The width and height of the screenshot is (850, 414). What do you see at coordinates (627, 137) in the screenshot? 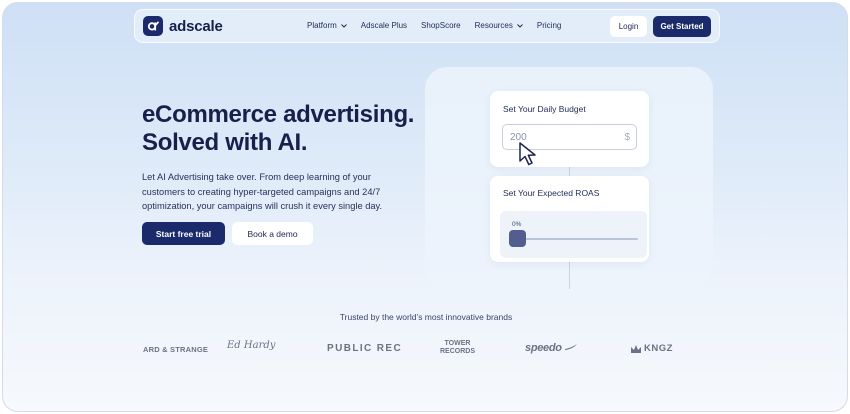
I see `dollar-icon: $` at bounding box center [627, 137].